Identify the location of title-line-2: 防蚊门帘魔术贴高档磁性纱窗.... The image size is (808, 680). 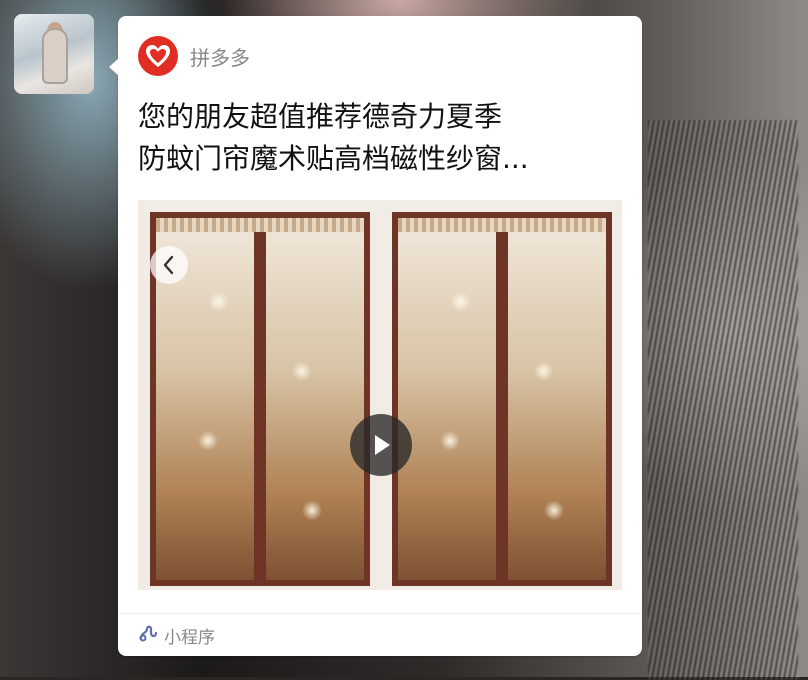
(333, 158).